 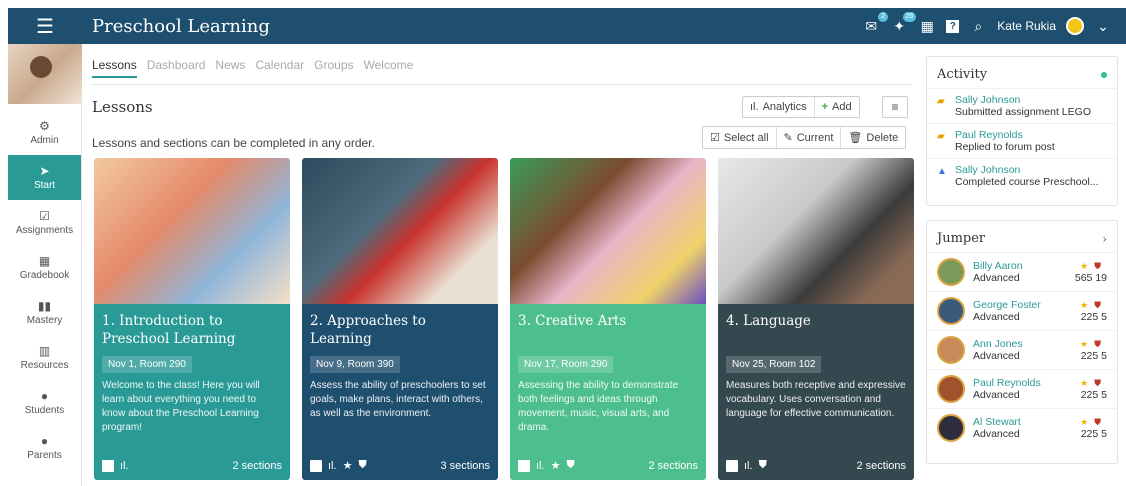 I want to click on jumper-item: Paul Reynolds Advanced ★⛊ 225 5, so click(x=1022, y=388).